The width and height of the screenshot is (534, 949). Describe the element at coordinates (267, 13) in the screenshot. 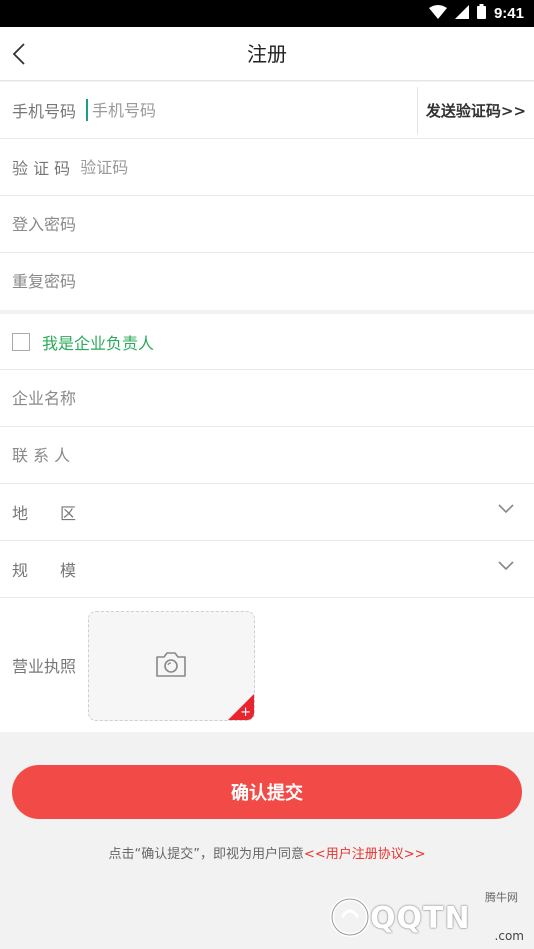

I see `status-bar: 9:41` at that location.